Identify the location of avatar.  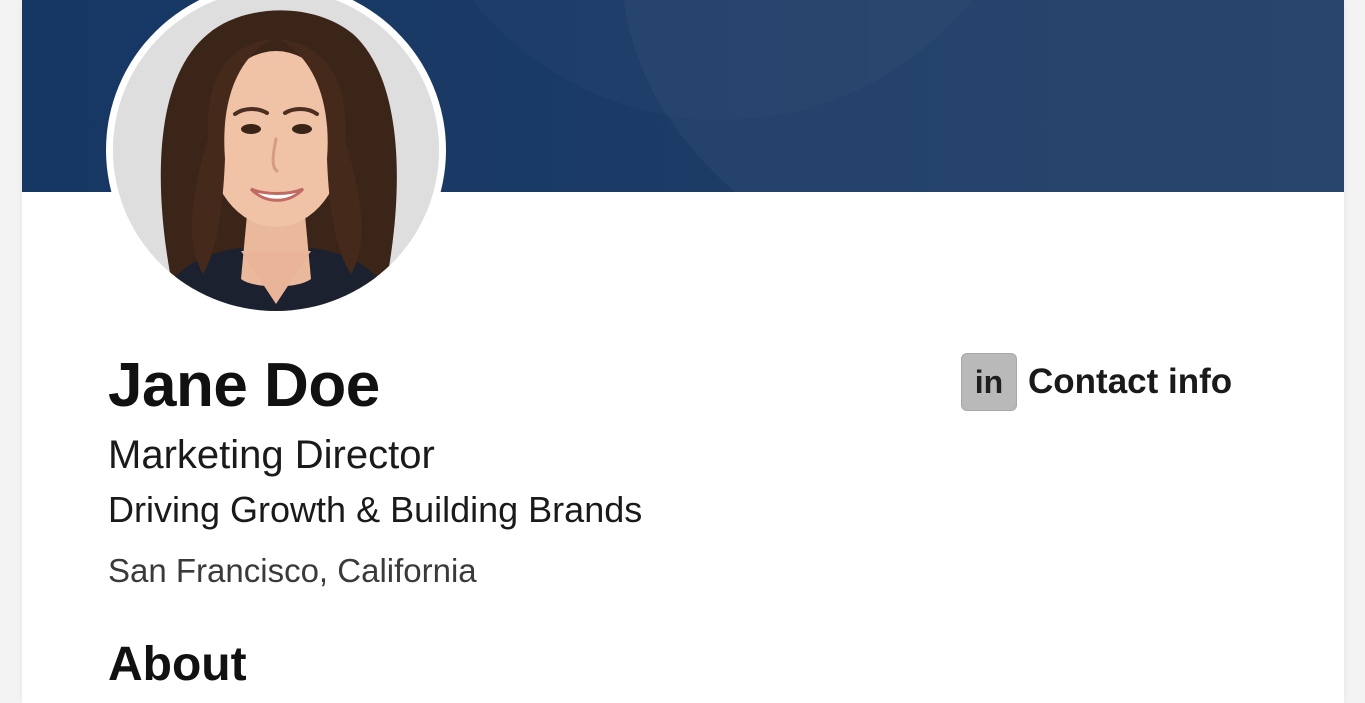
(276, 159).